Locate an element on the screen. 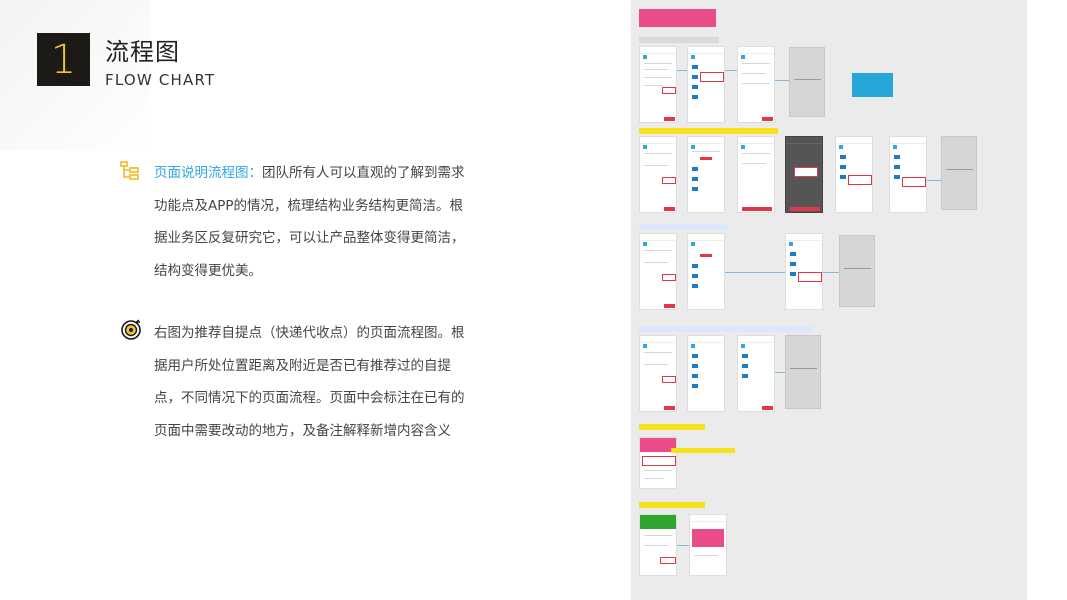 The height and width of the screenshot is (600, 1067). step-note is located at coordinates (703, 450).